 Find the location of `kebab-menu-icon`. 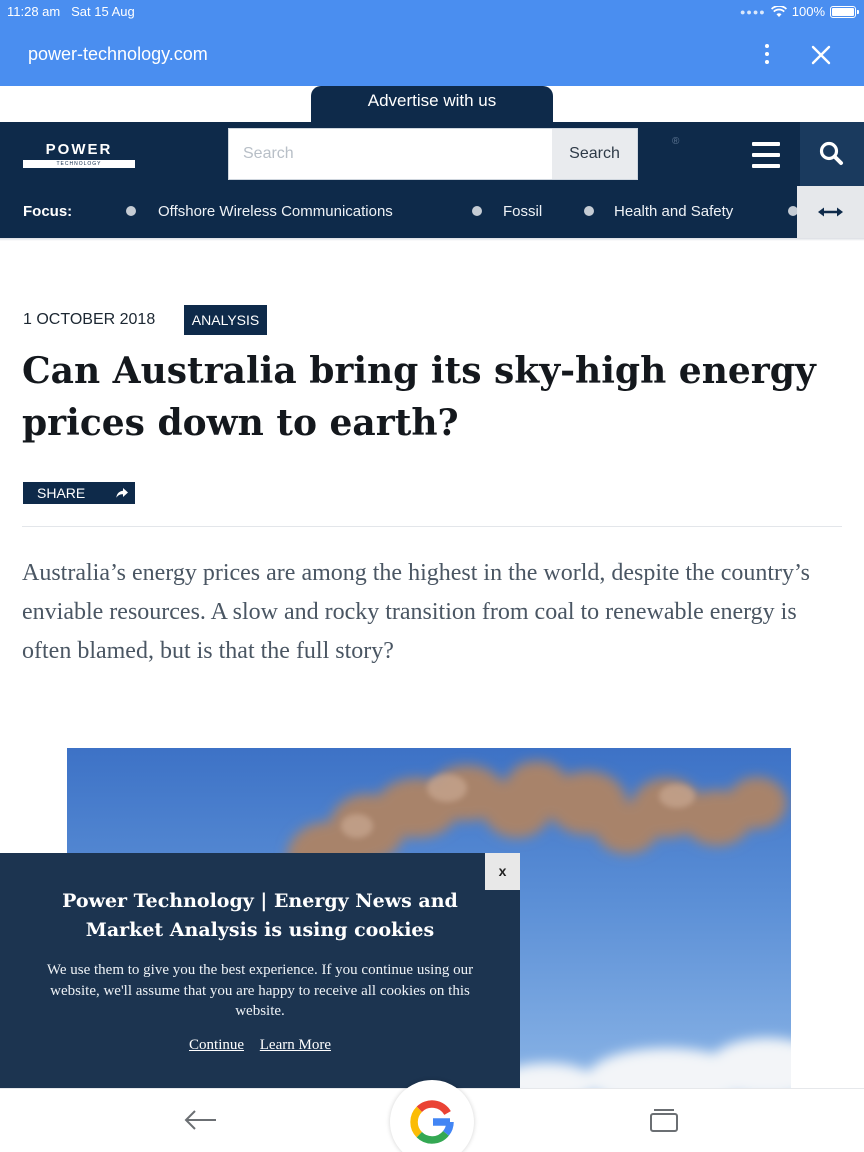

kebab-menu-icon is located at coordinates (767, 54).